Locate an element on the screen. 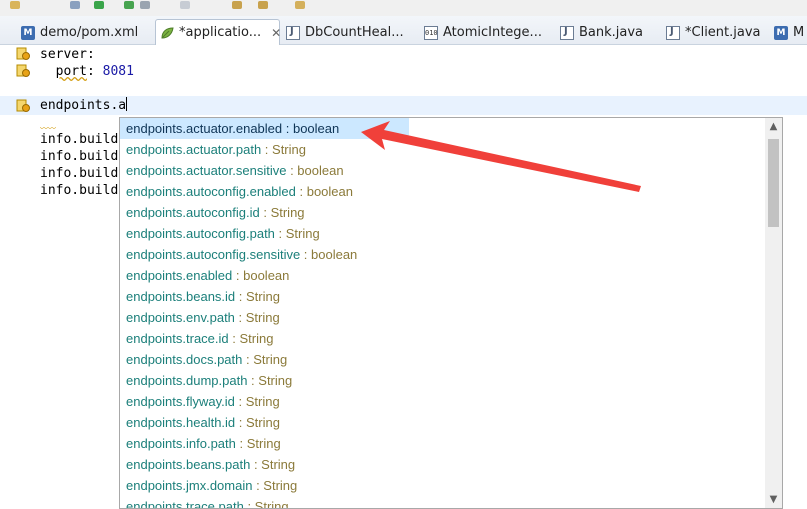 The width and height of the screenshot is (807, 509). proposal-item: endpoints.actuator.path : String is located at coordinates (442, 149).